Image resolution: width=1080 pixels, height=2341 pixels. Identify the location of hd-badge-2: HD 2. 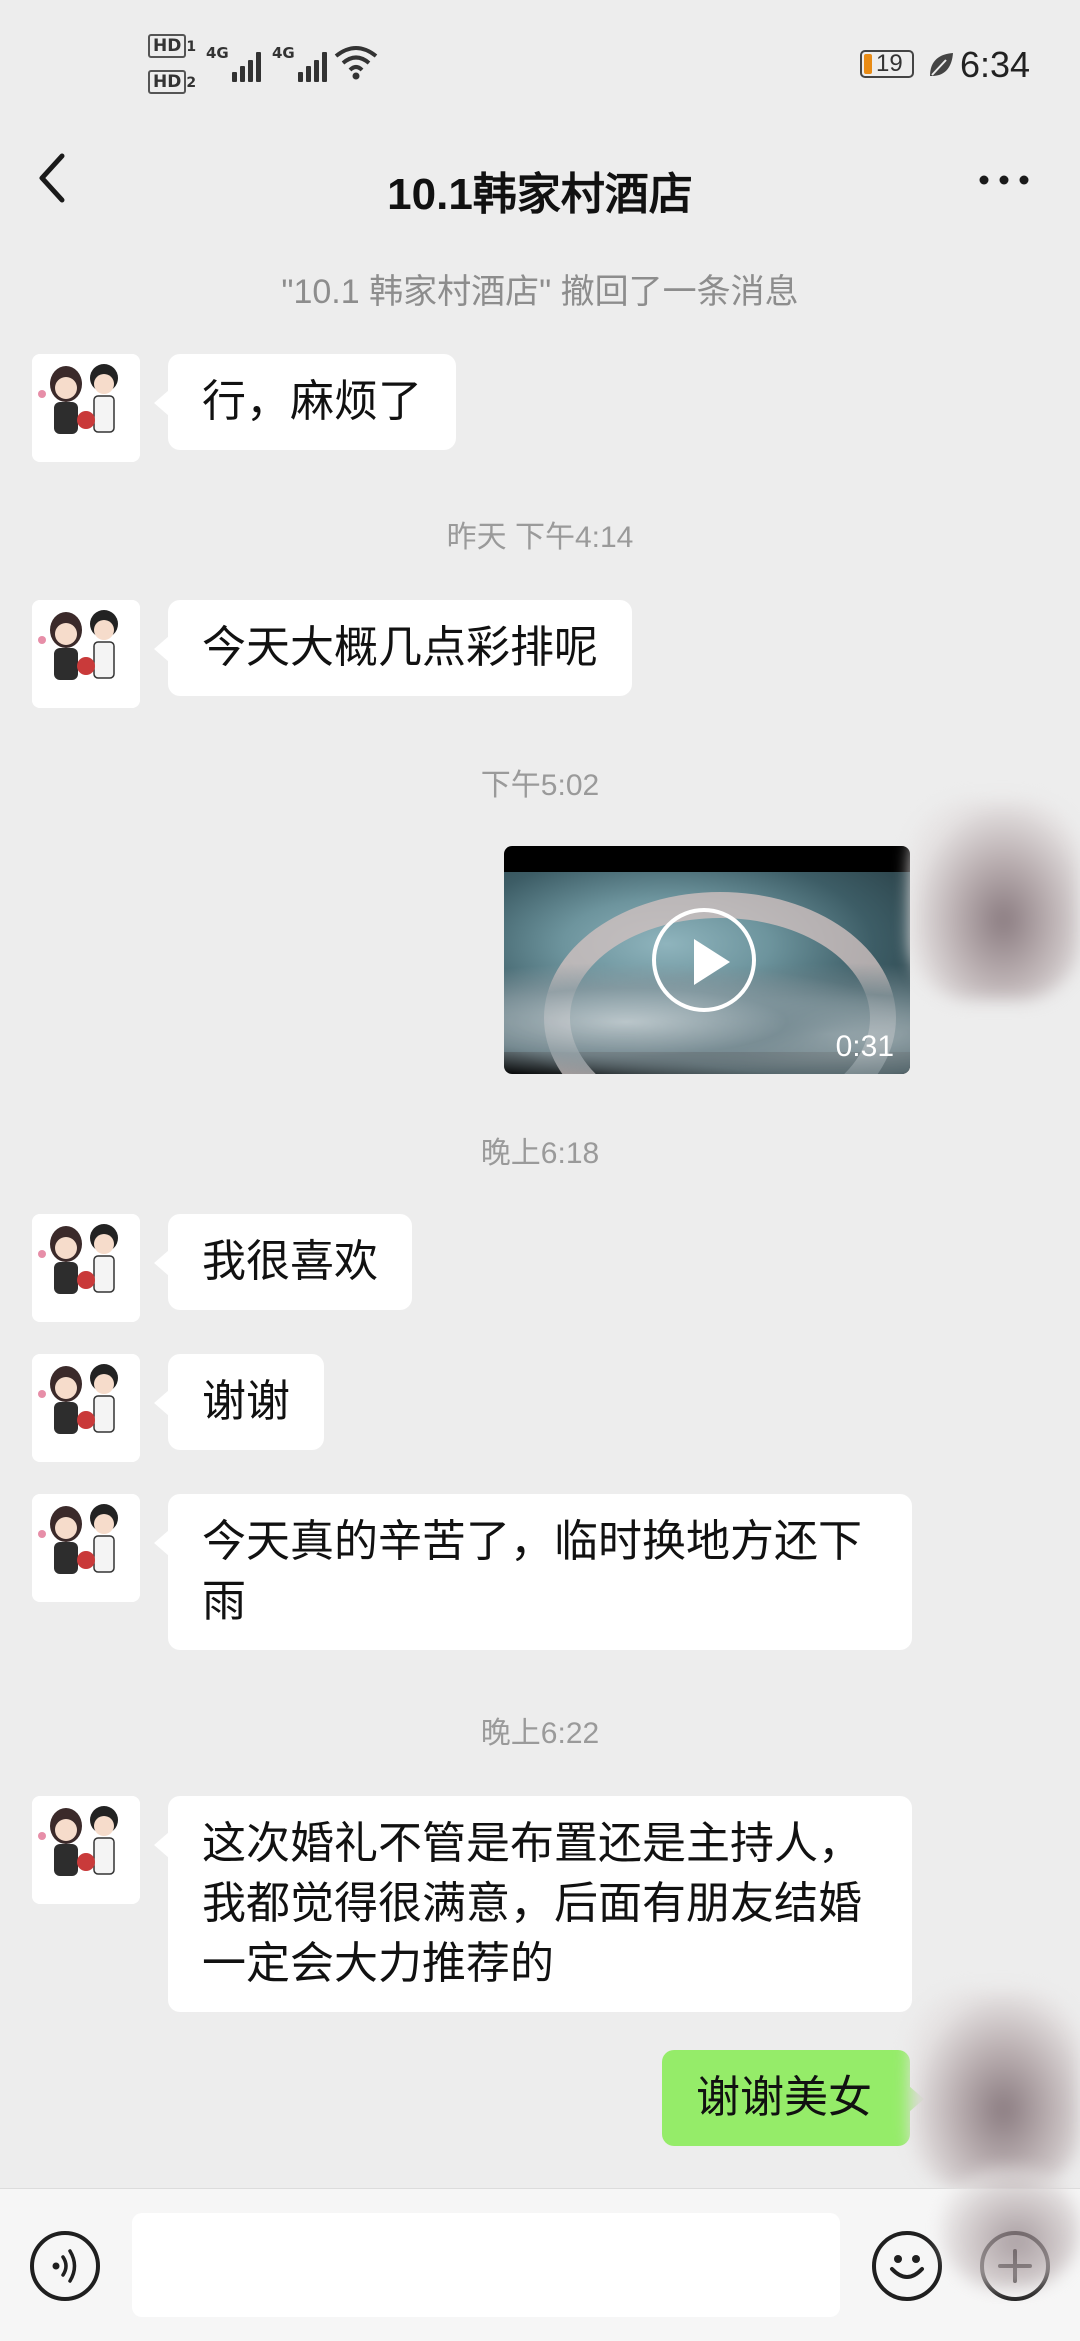
(172, 82).